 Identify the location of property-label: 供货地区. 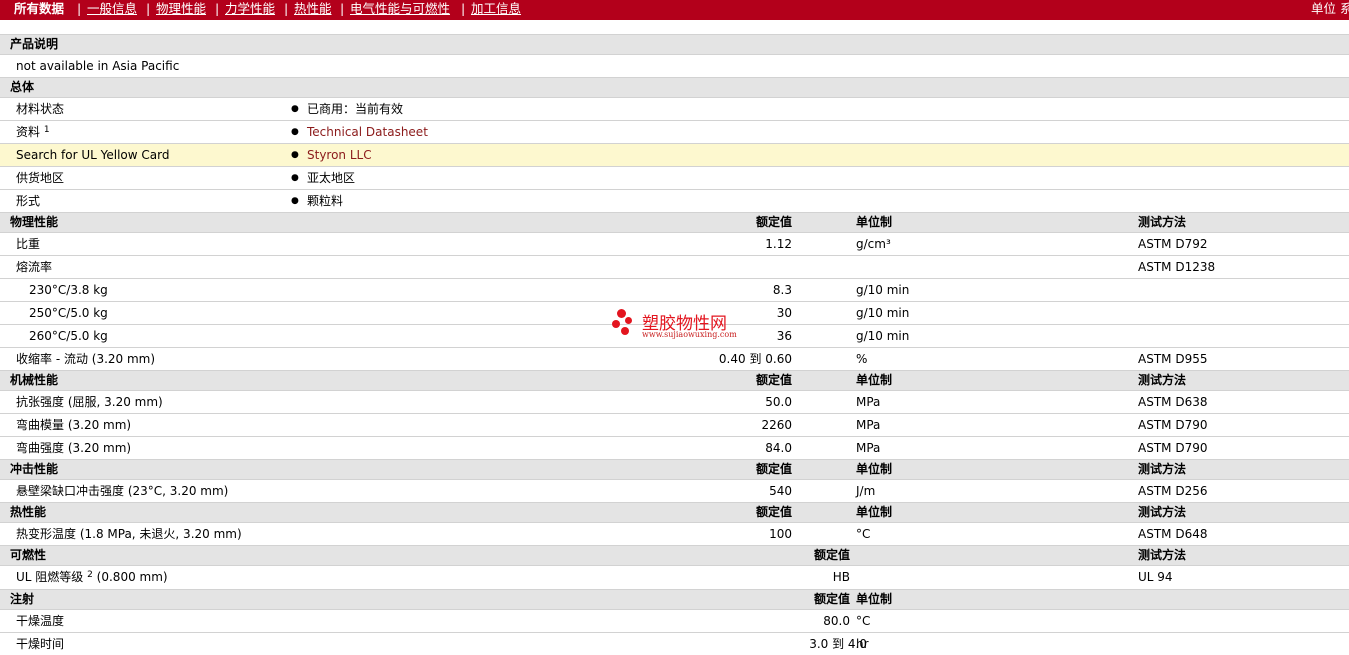
(40, 178).